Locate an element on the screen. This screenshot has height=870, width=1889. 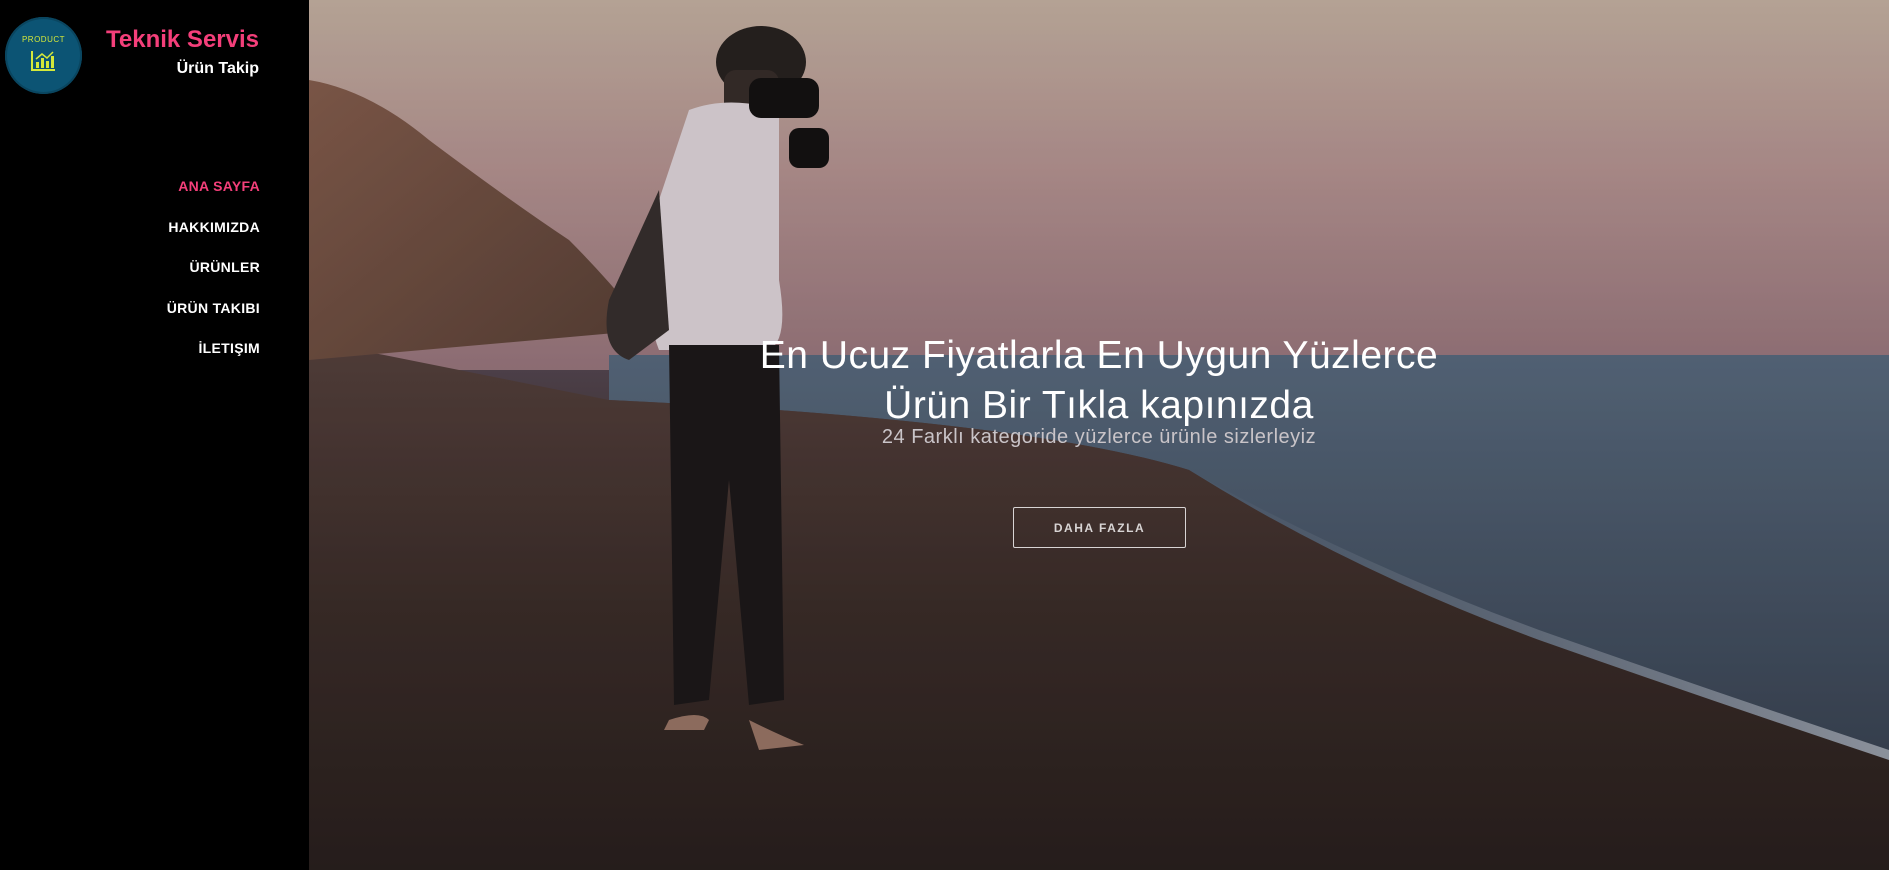
nav-item-products: ÜRÜNLER is located at coordinates (213, 275).